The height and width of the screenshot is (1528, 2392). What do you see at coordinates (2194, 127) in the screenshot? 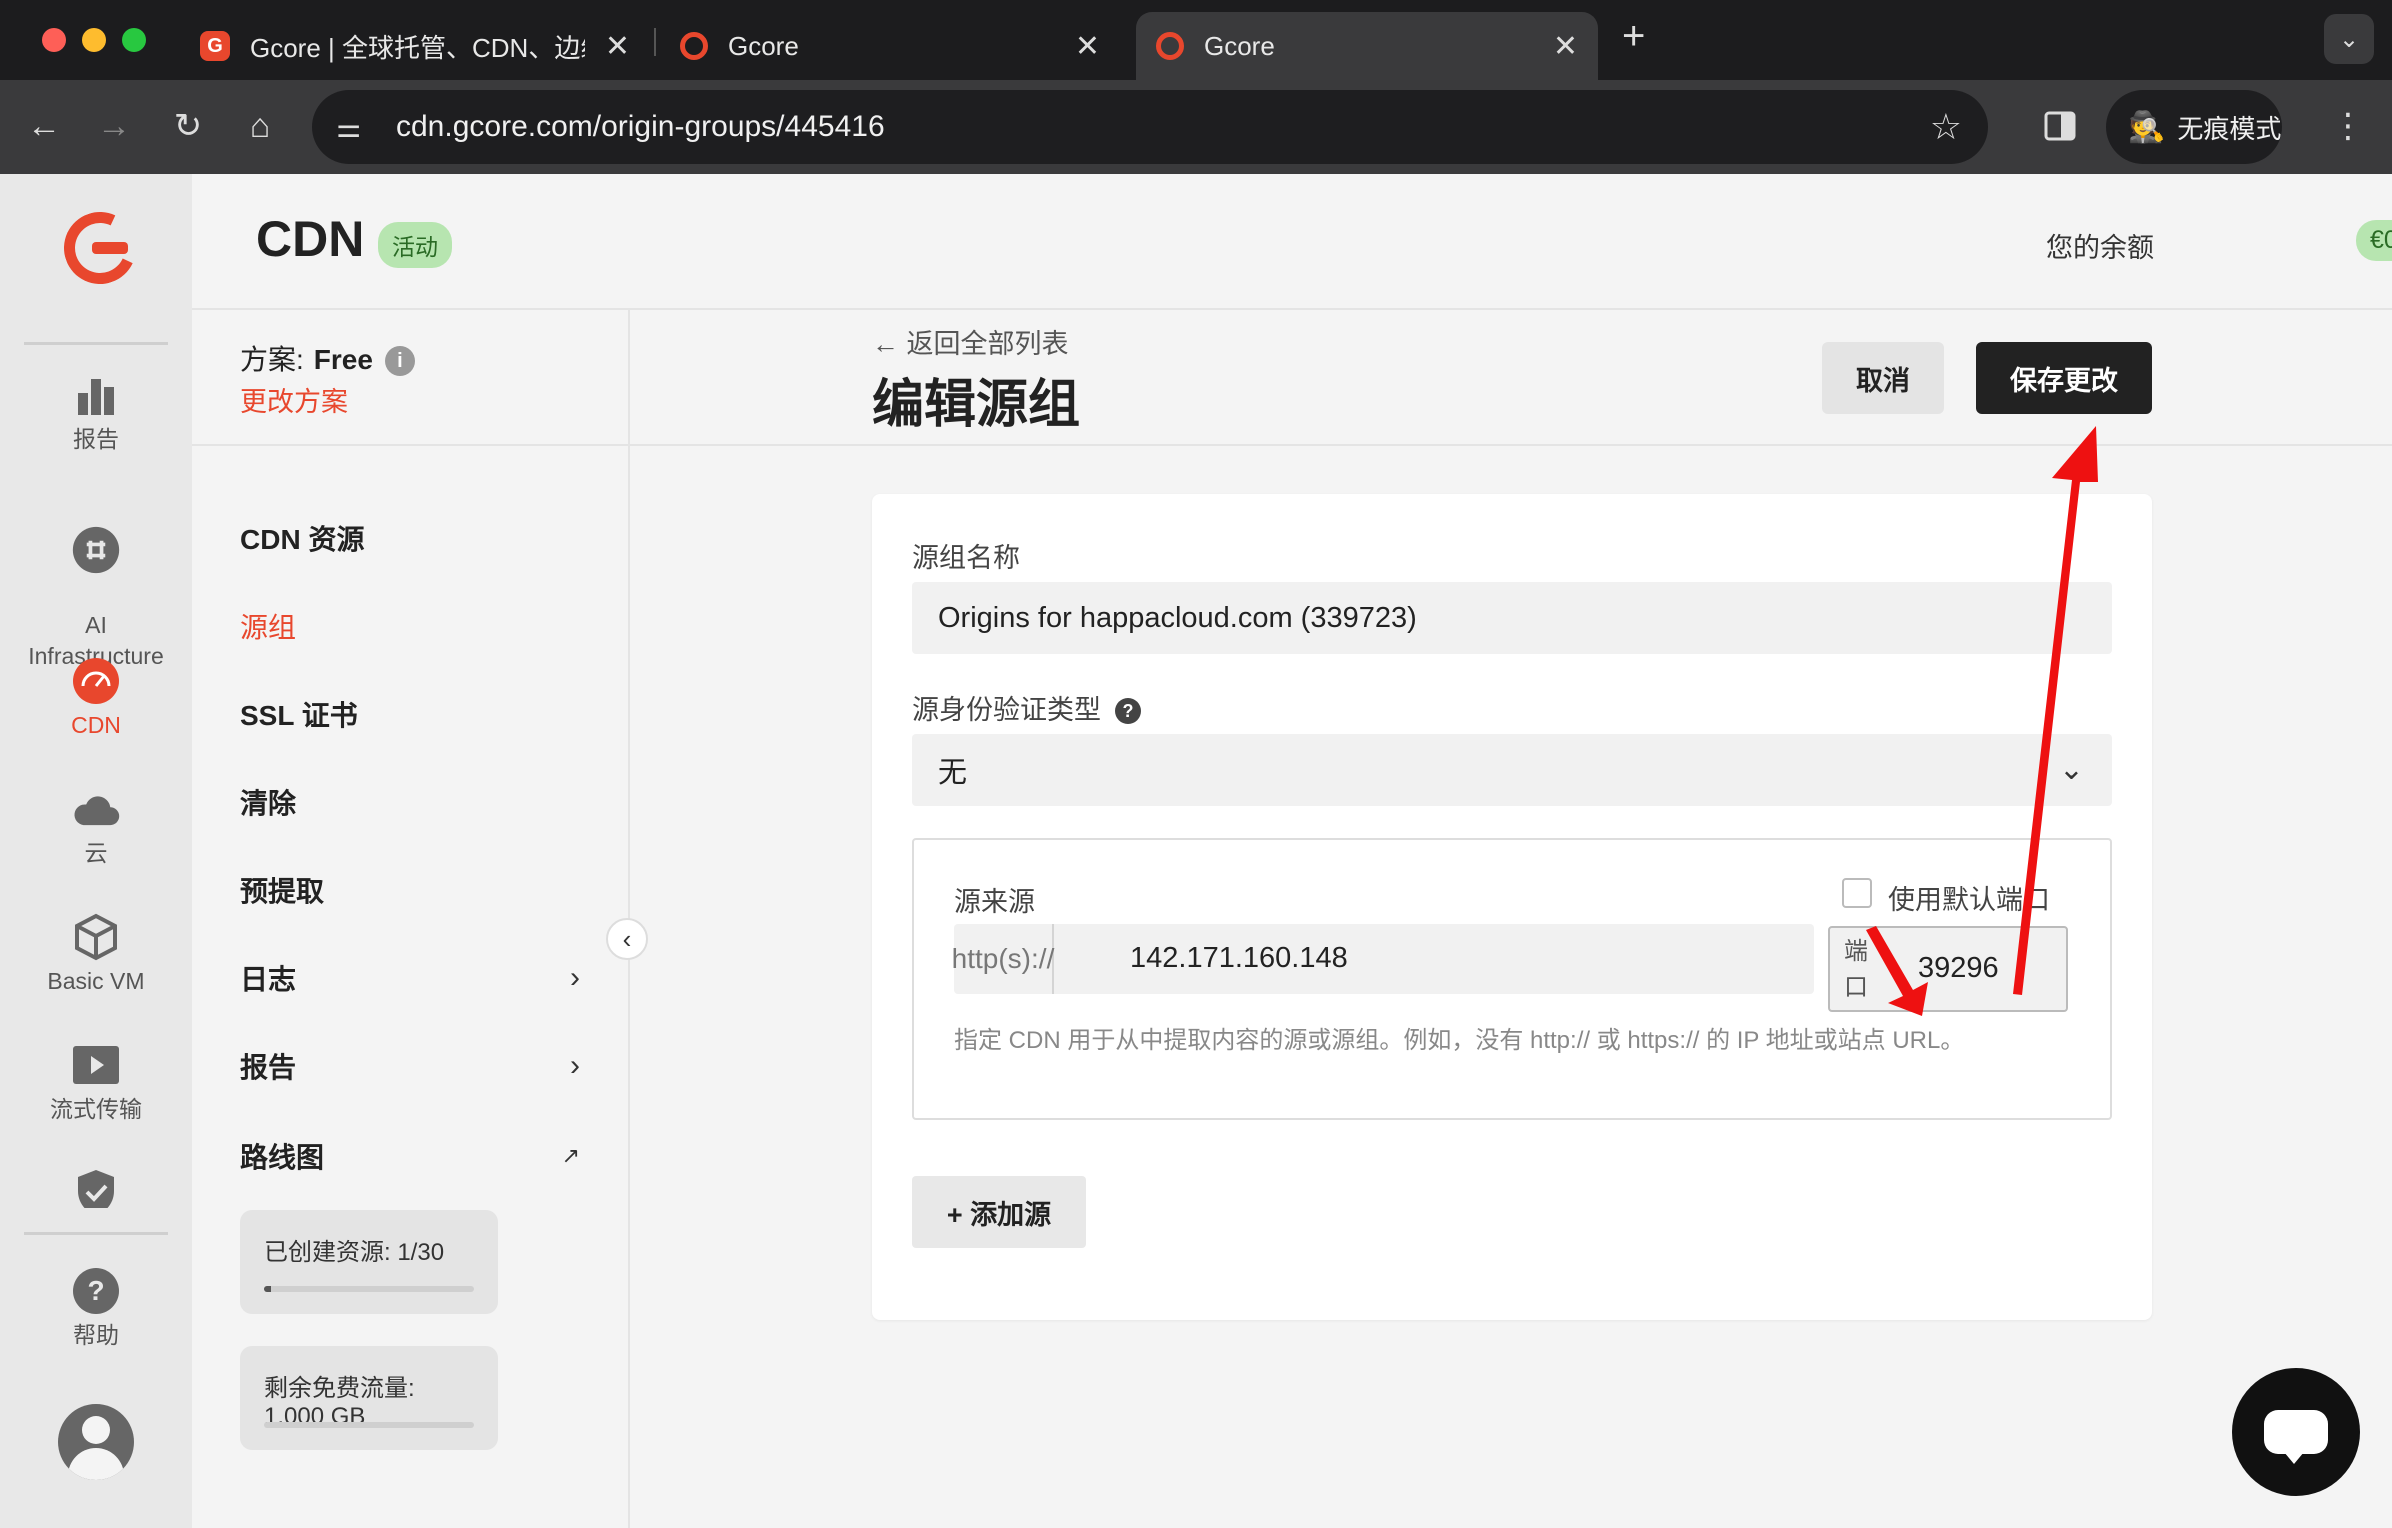
I see `incognito-indicator: 🕵 无痕模式` at bounding box center [2194, 127].